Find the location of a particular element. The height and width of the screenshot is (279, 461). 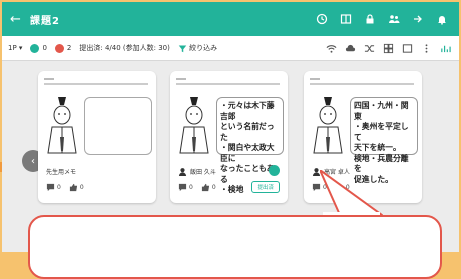

page-selector: 1P ▾ is located at coordinates (15, 48).